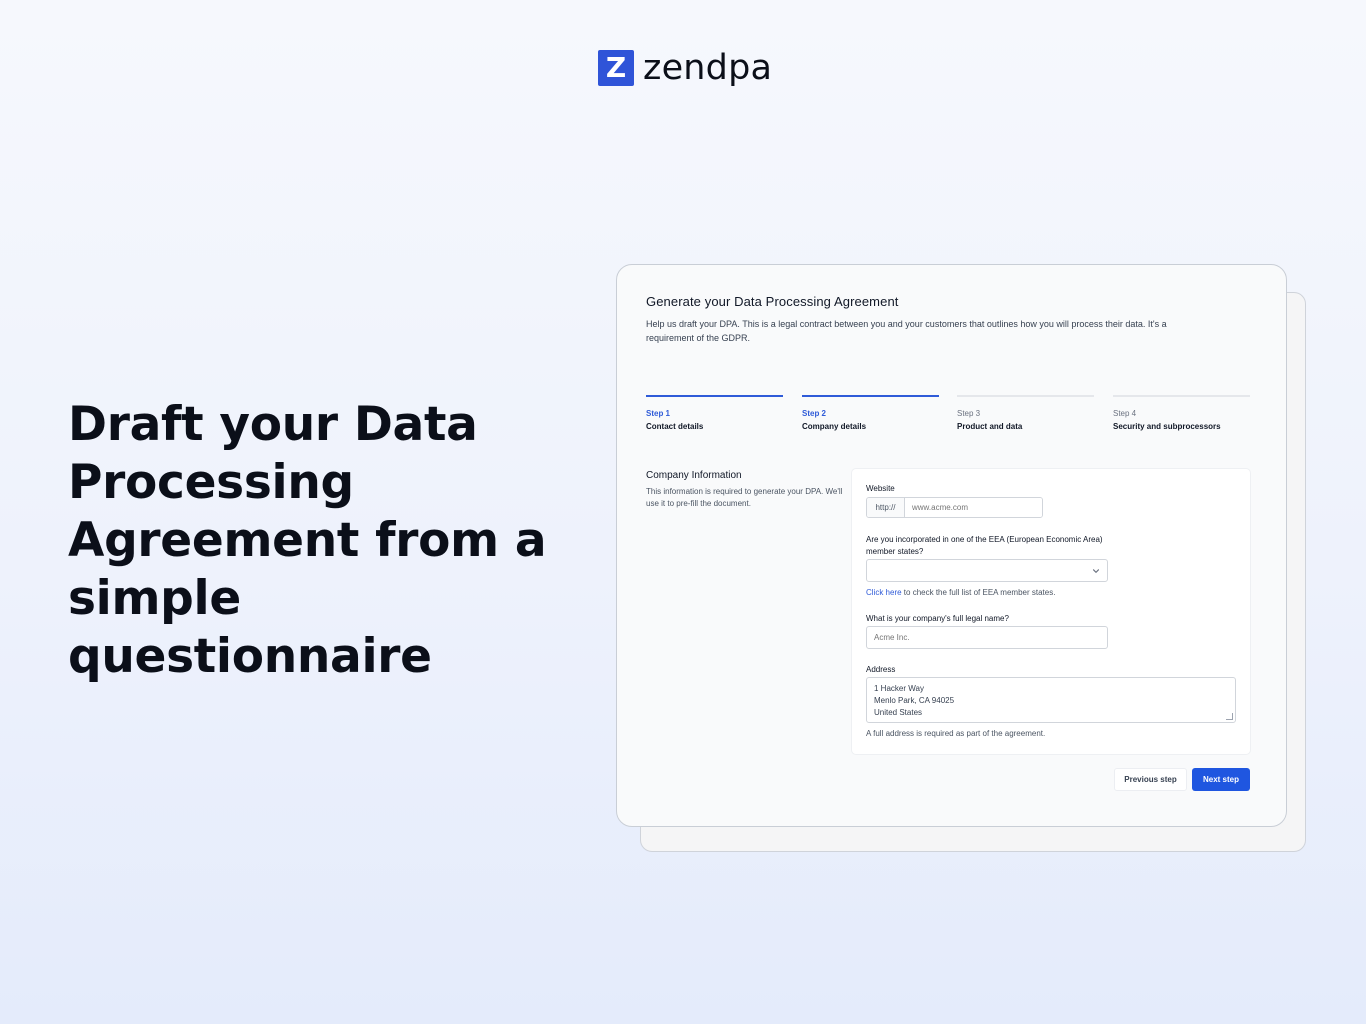 This screenshot has width=1366, height=1024. What do you see at coordinates (694, 475) in the screenshot?
I see `section-title: Company Information` at bounding box center [694, 475].